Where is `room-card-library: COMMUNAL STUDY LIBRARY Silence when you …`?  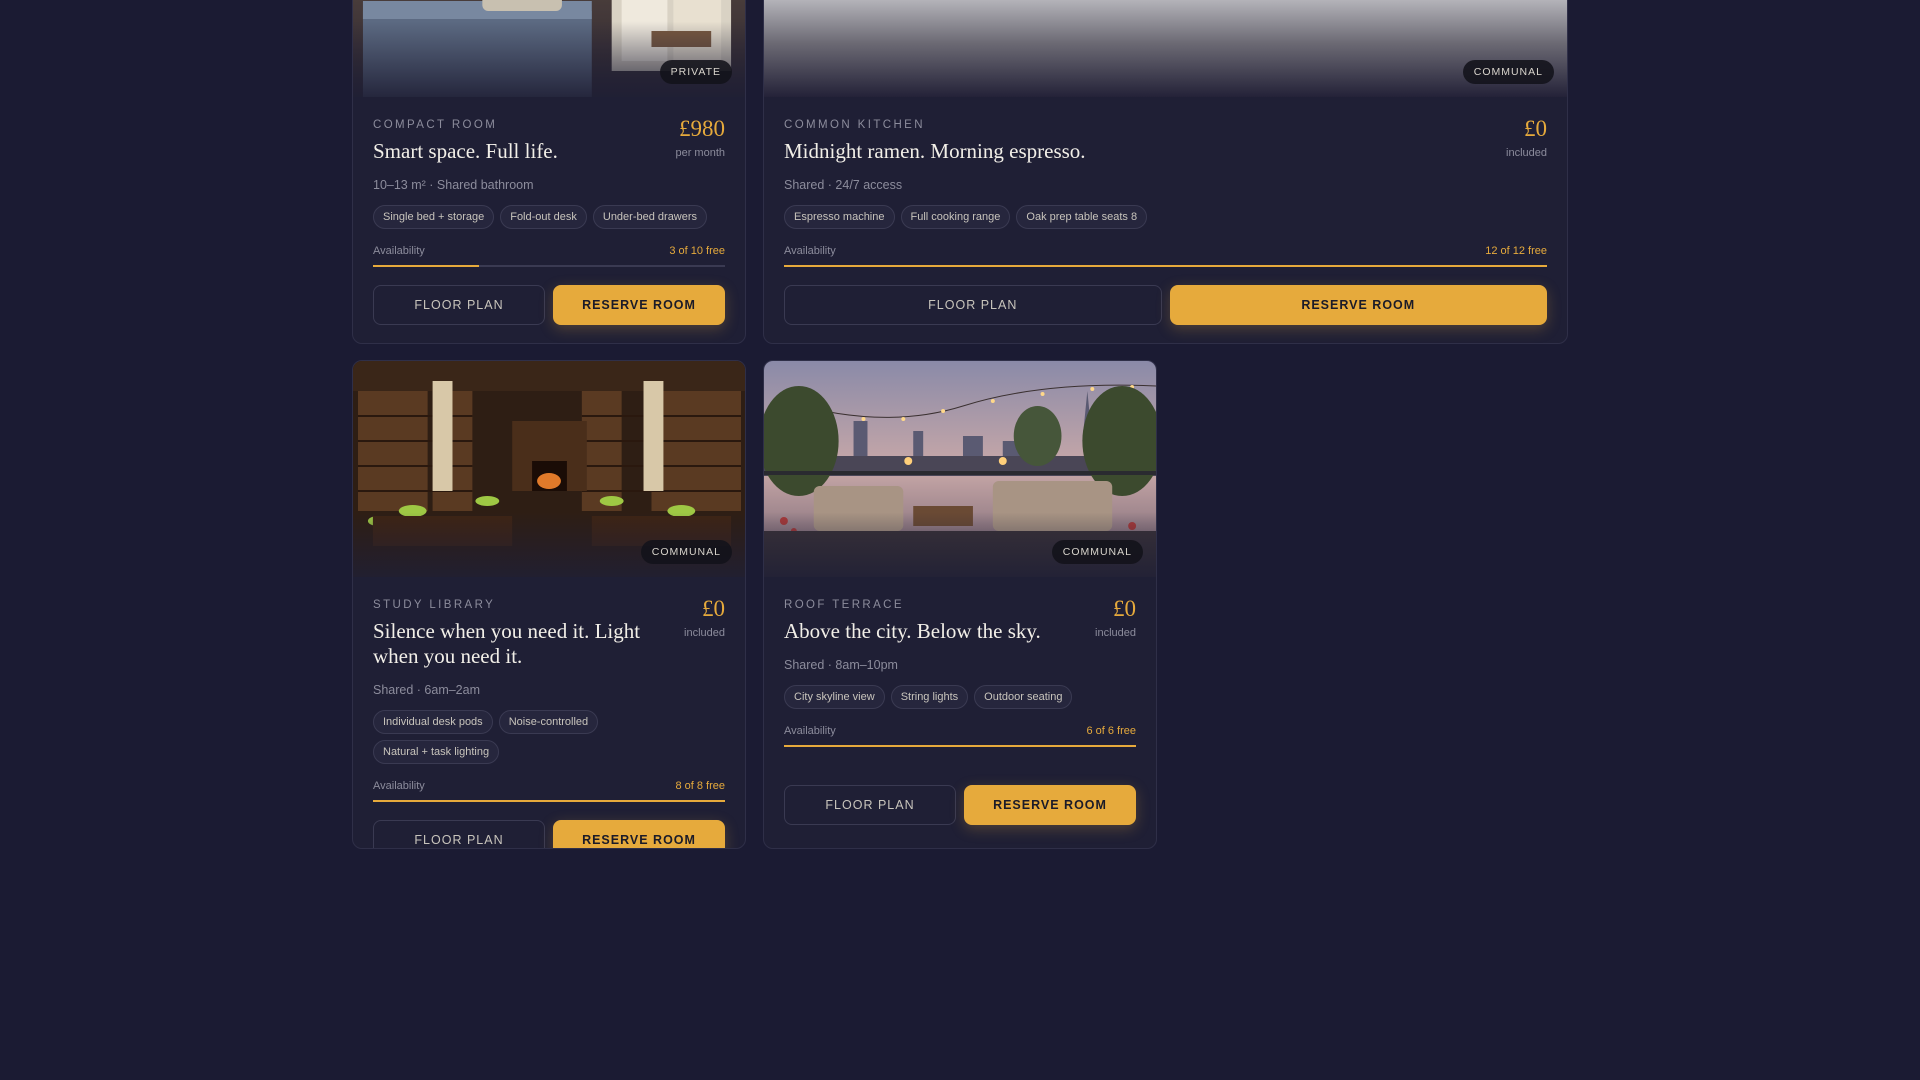
room-card-library: COMMUNAL STUDY LIBRARY Silence when you … is located at coordinates (549, 604).